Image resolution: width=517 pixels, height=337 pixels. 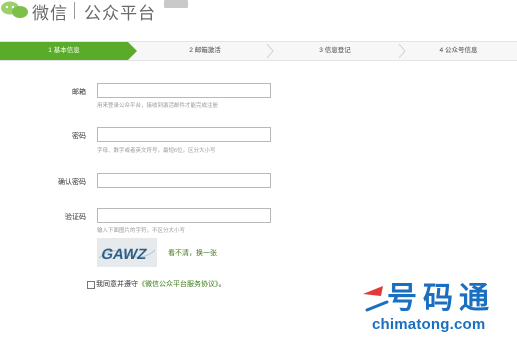 What do you see at coordinates (79, 92) in the screenshot?
I see `email-label: 邮箱` at bounding box center [79, 92].